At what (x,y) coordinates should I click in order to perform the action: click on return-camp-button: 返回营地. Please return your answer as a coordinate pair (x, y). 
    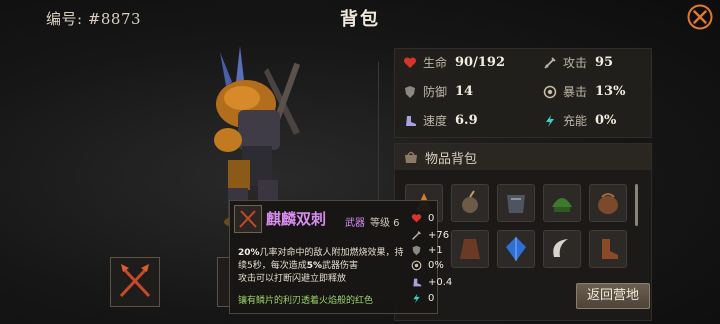
    Looking at the image, I should click on (613, 296).